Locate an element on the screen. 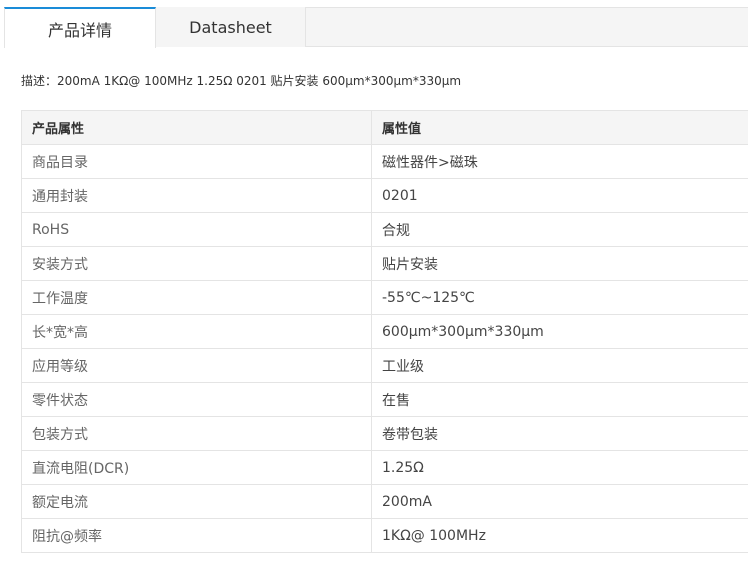  attribute-name: 商品目录 is located at coordinates (196, 161).